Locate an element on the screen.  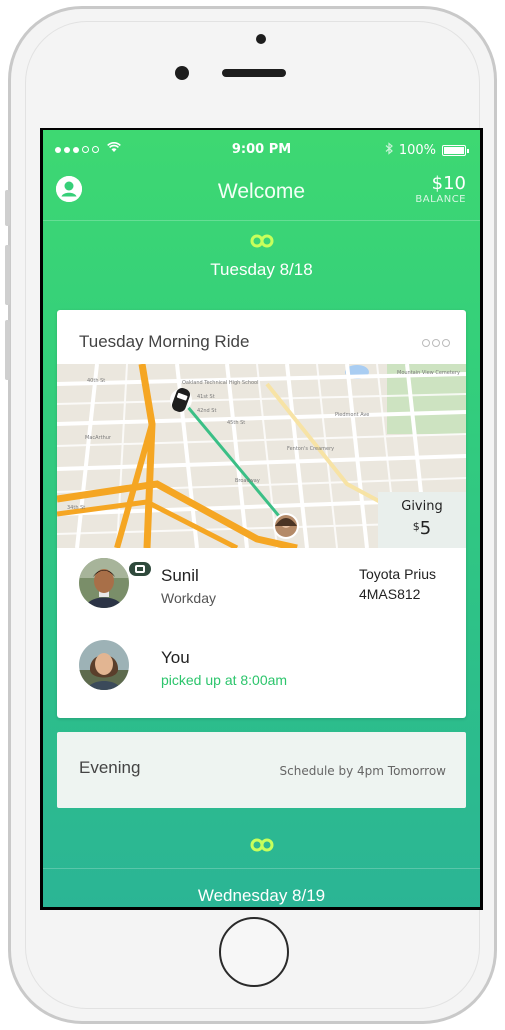
day-title-tuesday: Tuesday 8/18 is located at coordinates (261, 269).